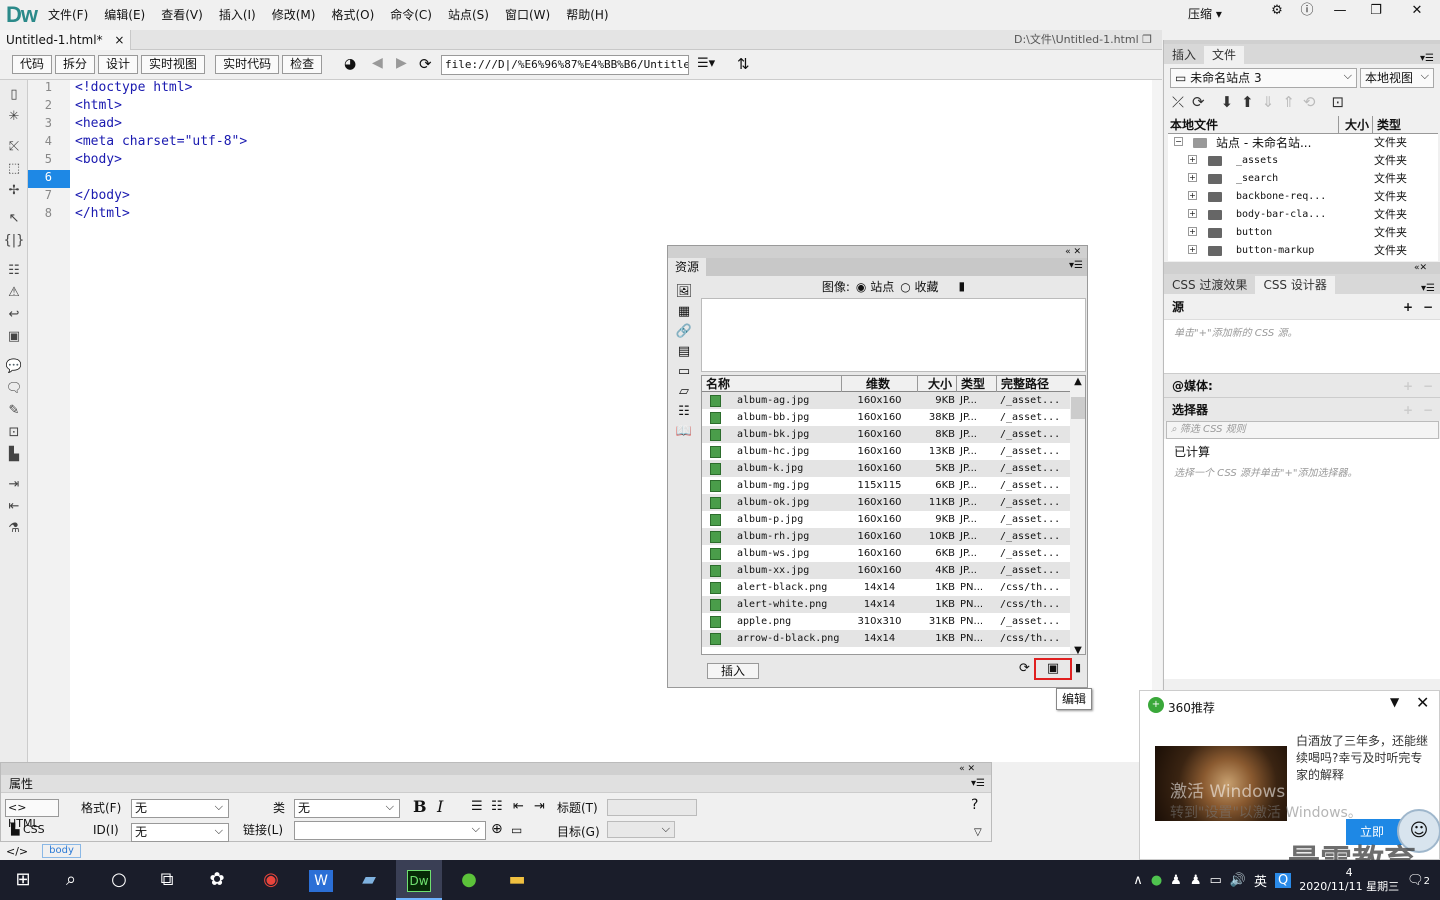  What do you see at coordinates (587, 15) in the screenshot?
I see `menu-help: 帮助(H)` at bounding box center [587, 15].